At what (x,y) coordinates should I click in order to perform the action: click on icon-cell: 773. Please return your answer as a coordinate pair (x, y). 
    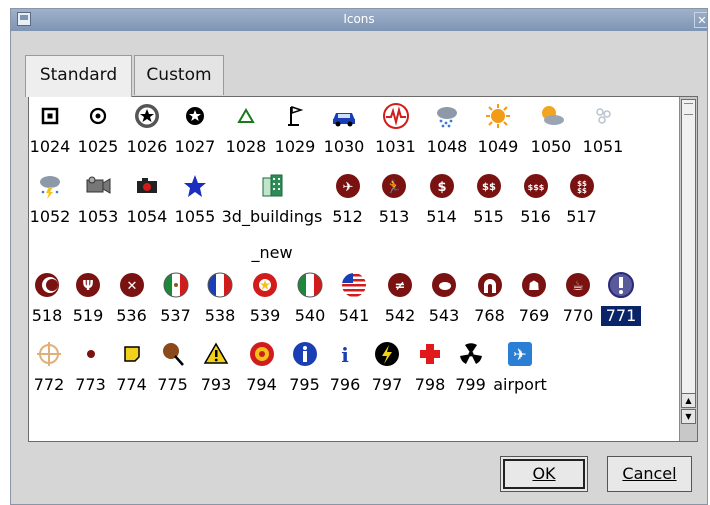
    Looking at the image, I should click on (90, 370).